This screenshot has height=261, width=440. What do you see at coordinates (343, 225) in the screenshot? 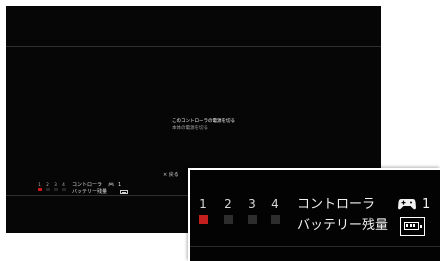
I see `battery-label: バッテリー残量` at bounding box center [343, 225].